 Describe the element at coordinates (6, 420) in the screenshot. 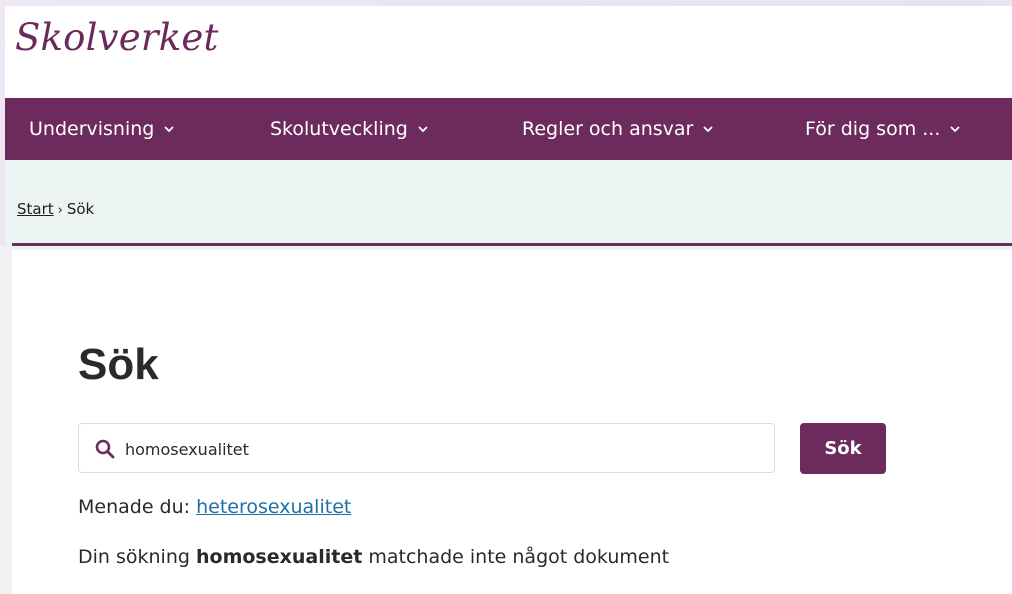

I see `content-left-edge` at that location.